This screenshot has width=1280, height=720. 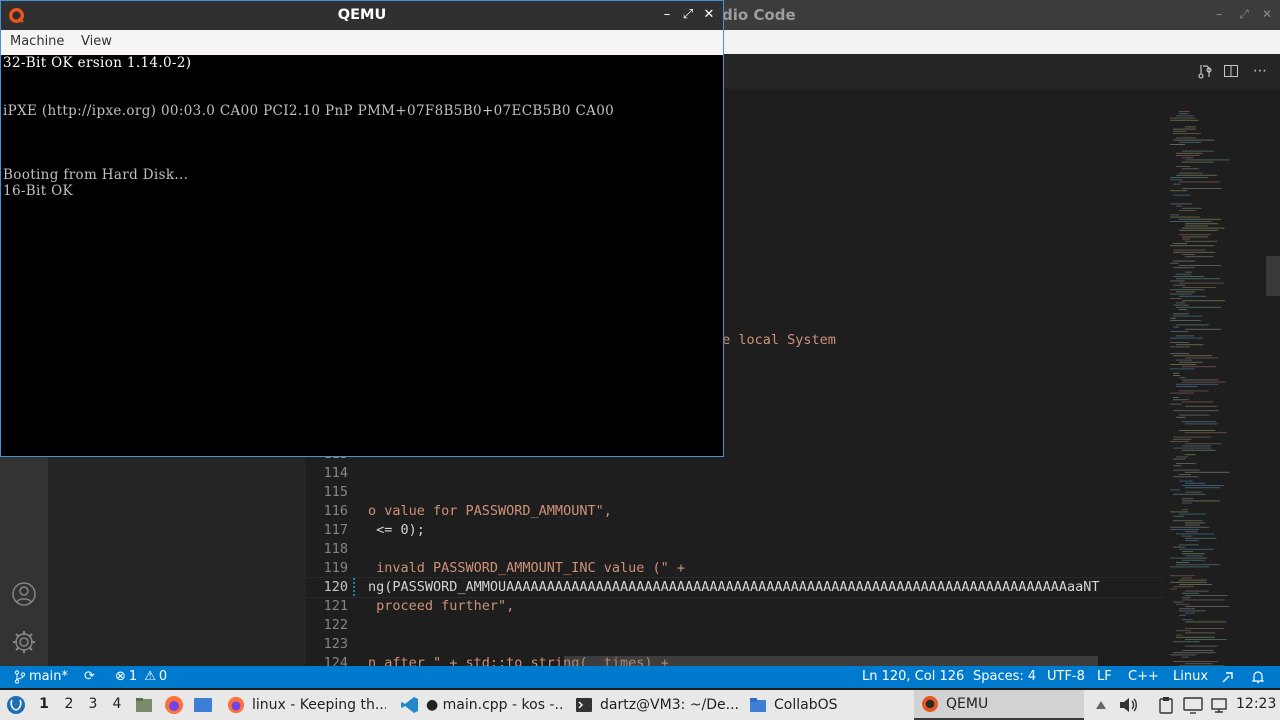 What do you see at coordinates (41, 677) in the screenshot?
I see `branch-indicator: main*` at bounding box center [41, 677].